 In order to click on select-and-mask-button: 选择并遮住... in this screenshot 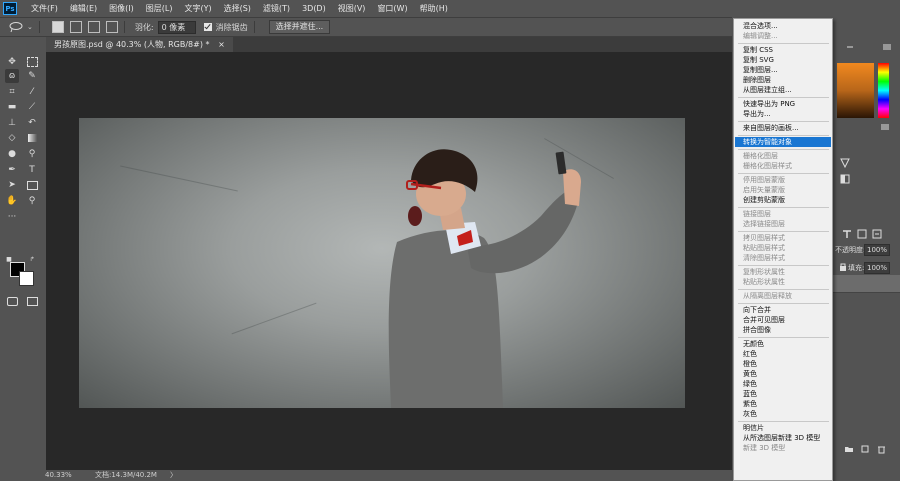, I will do `click(299, 27)`.